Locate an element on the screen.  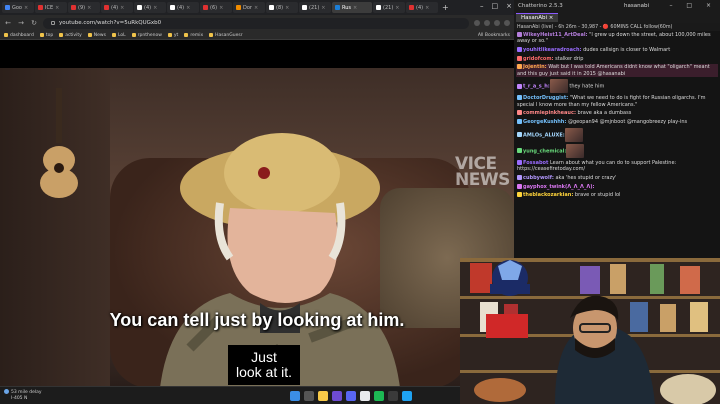
new-tab-button: + is located at coordinates (445, 7).